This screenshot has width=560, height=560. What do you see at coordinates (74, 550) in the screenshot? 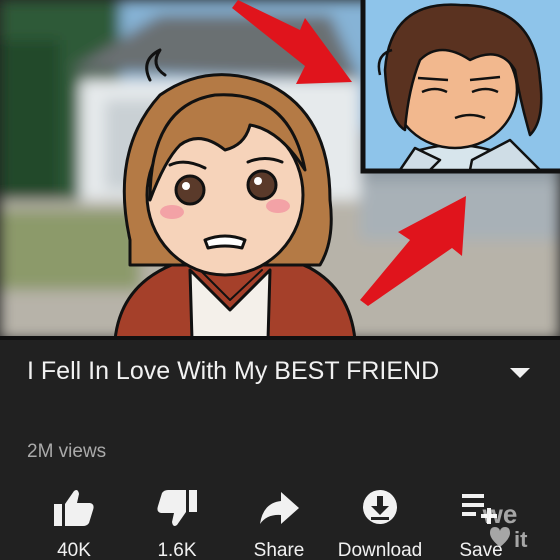
I see `like-count: 40K` at bounding box center [74, 550].